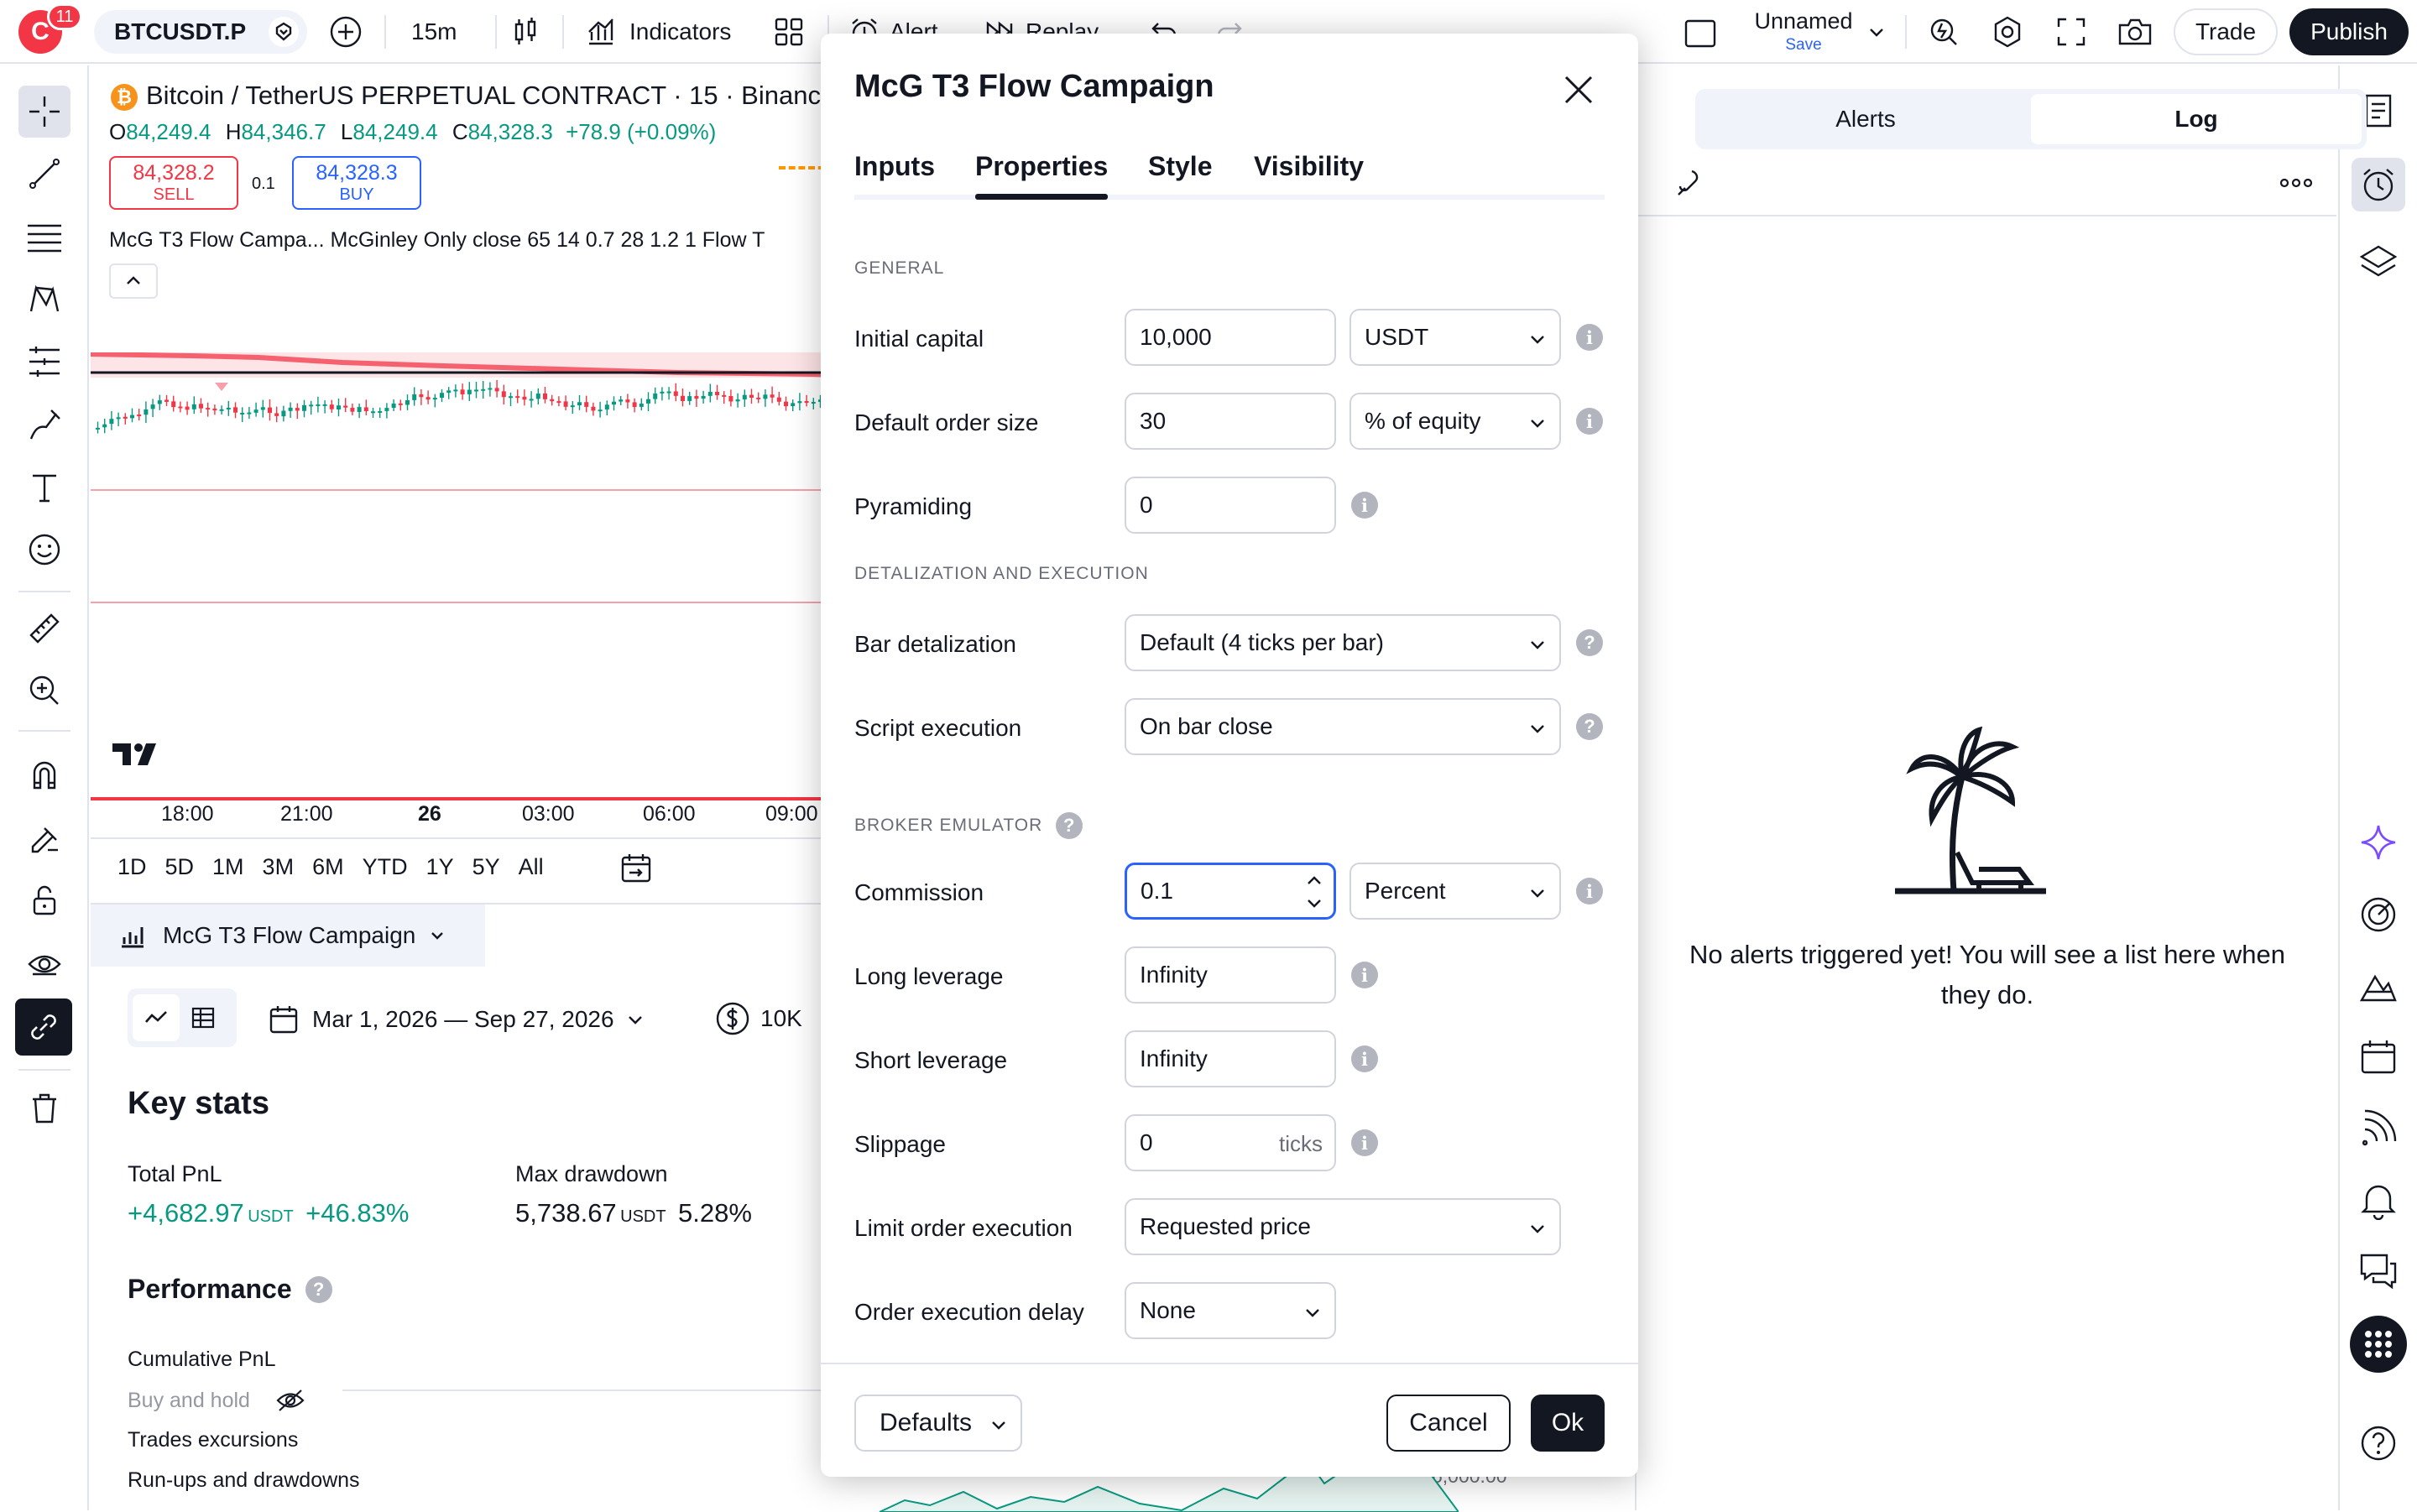 The height and width of the screenshot is (1512, 2417). What do you see at coordinates (44, 774) in the screenshot?
I see `magnet-icon` at bounding box center [44, 774].